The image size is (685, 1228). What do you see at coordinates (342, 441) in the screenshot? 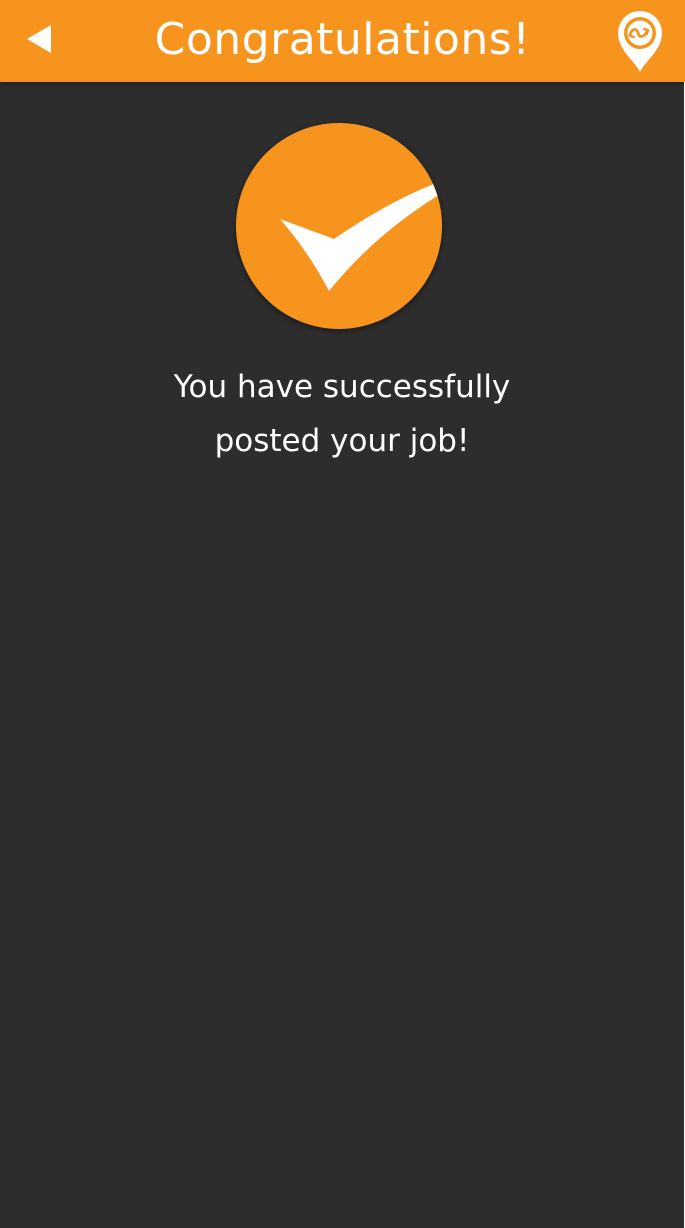
I see `success-message-line-2: posted your job!` at bounding box center [342, 441].